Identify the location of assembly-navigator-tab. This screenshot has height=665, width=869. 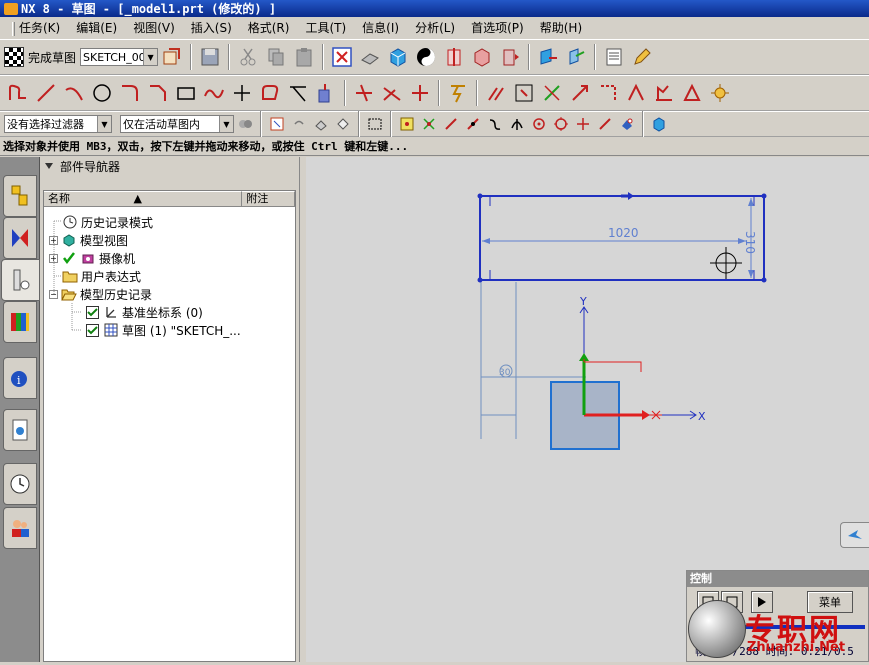
(20, 196).